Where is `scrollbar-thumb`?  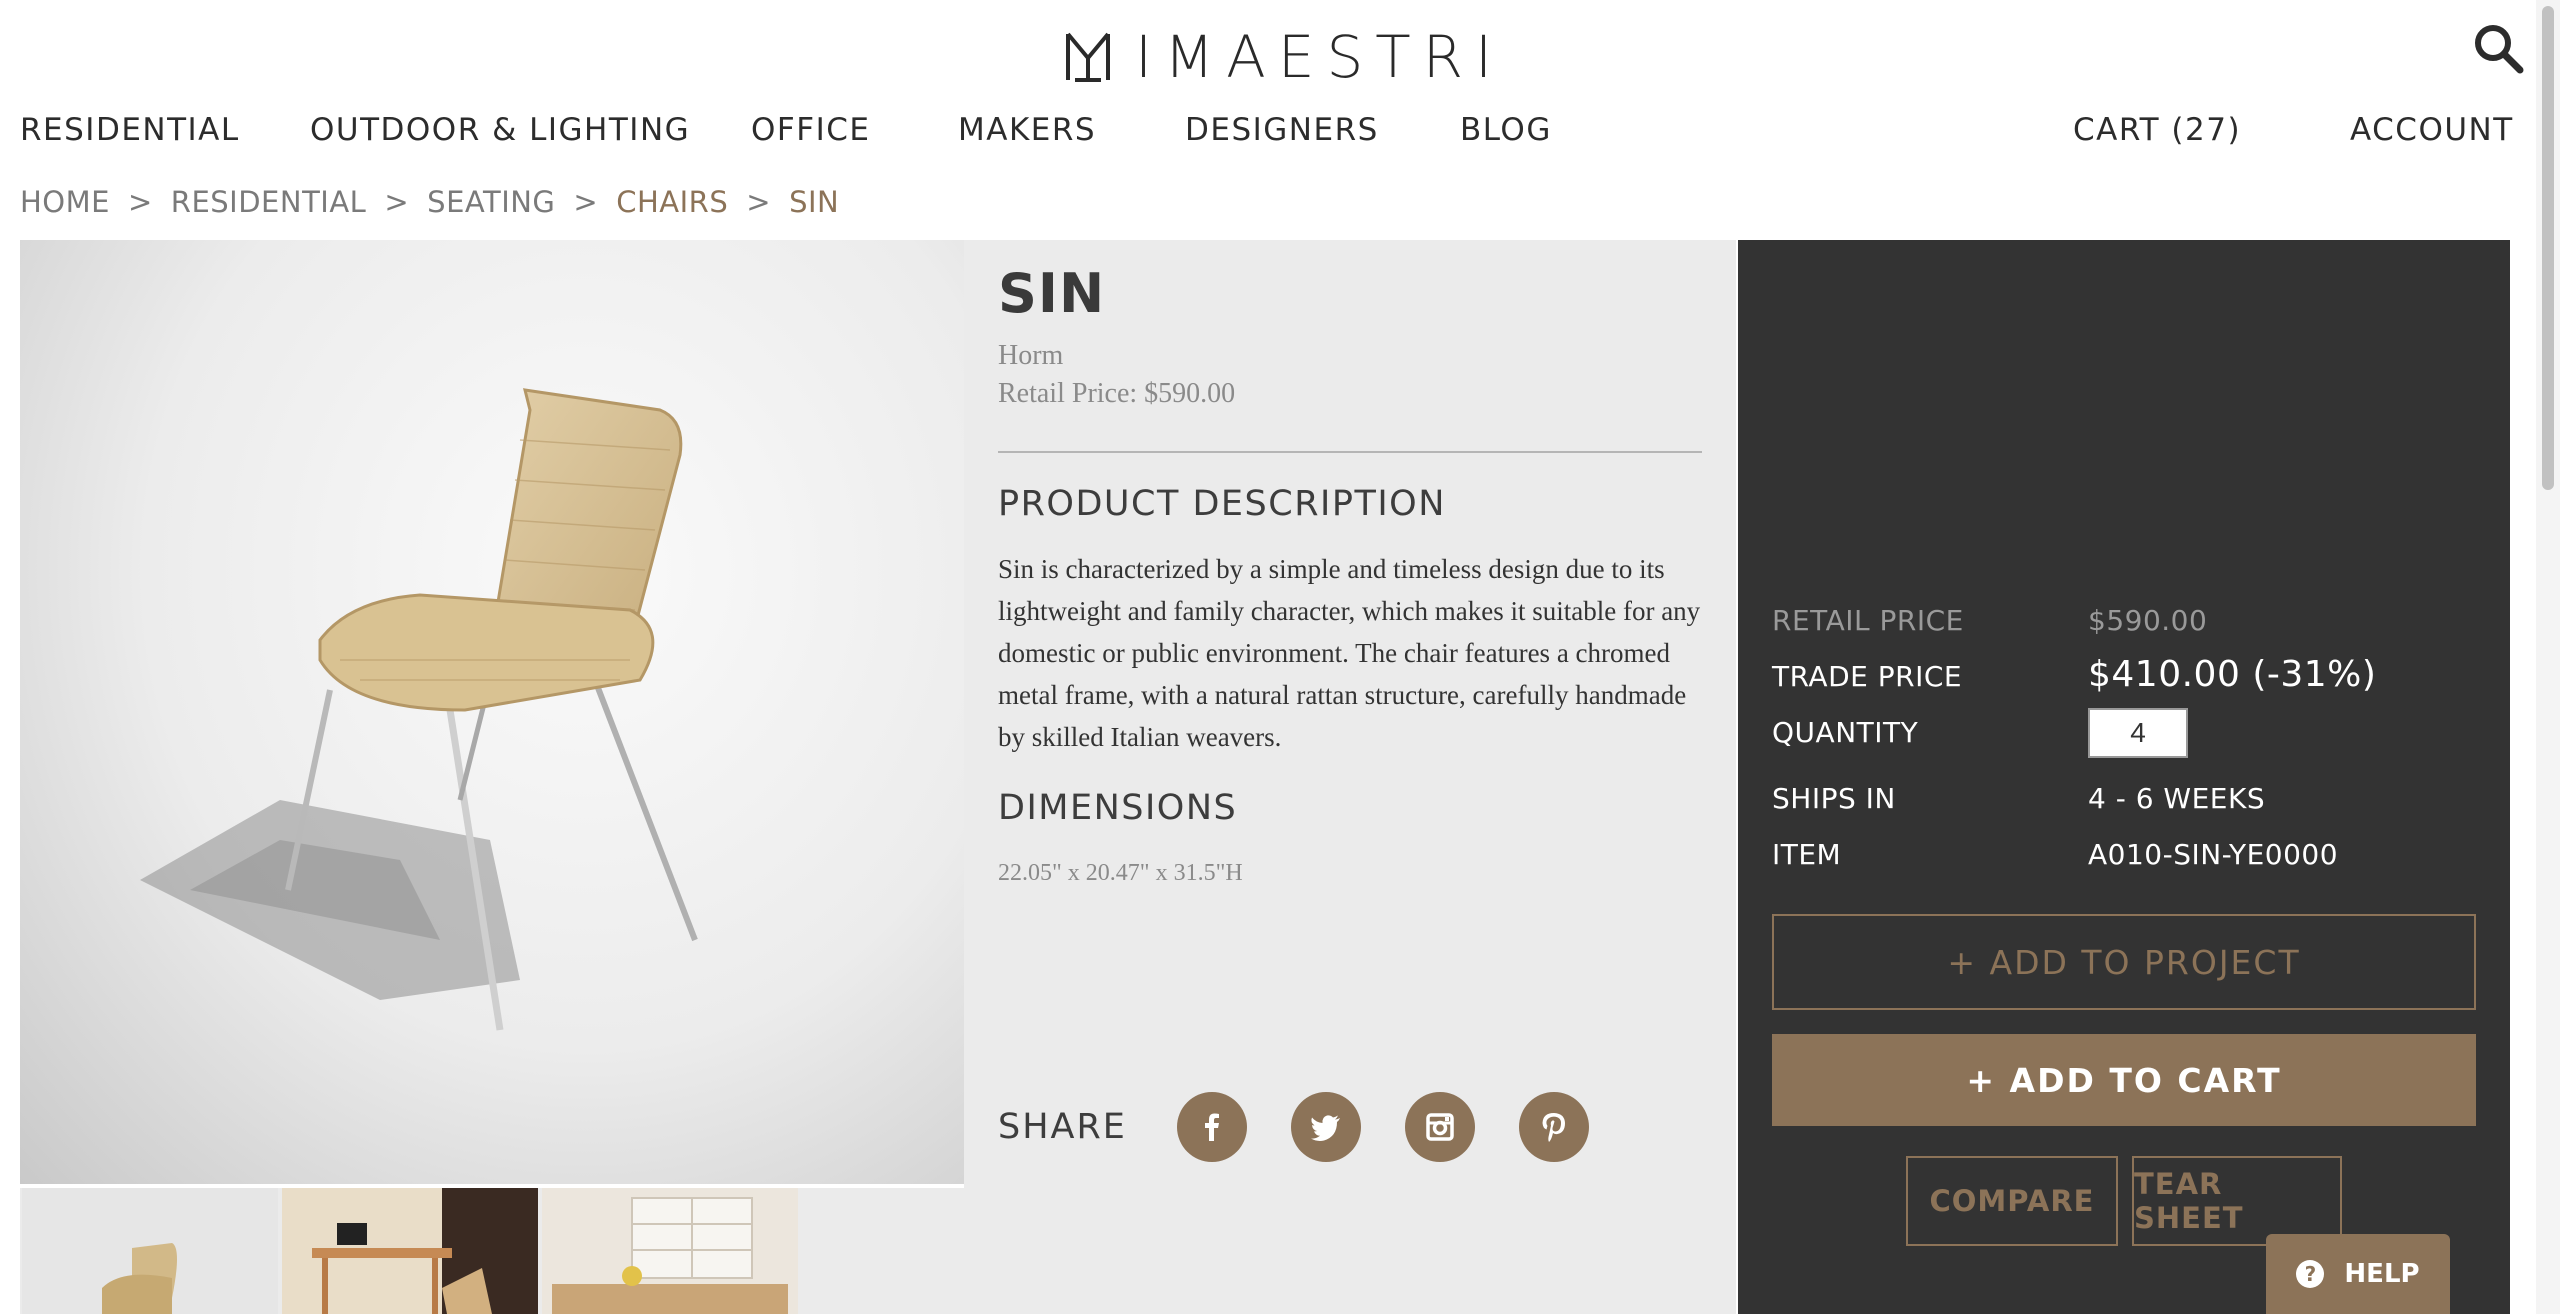
scrollbar-thumb is located at coordinates (2548, 248).